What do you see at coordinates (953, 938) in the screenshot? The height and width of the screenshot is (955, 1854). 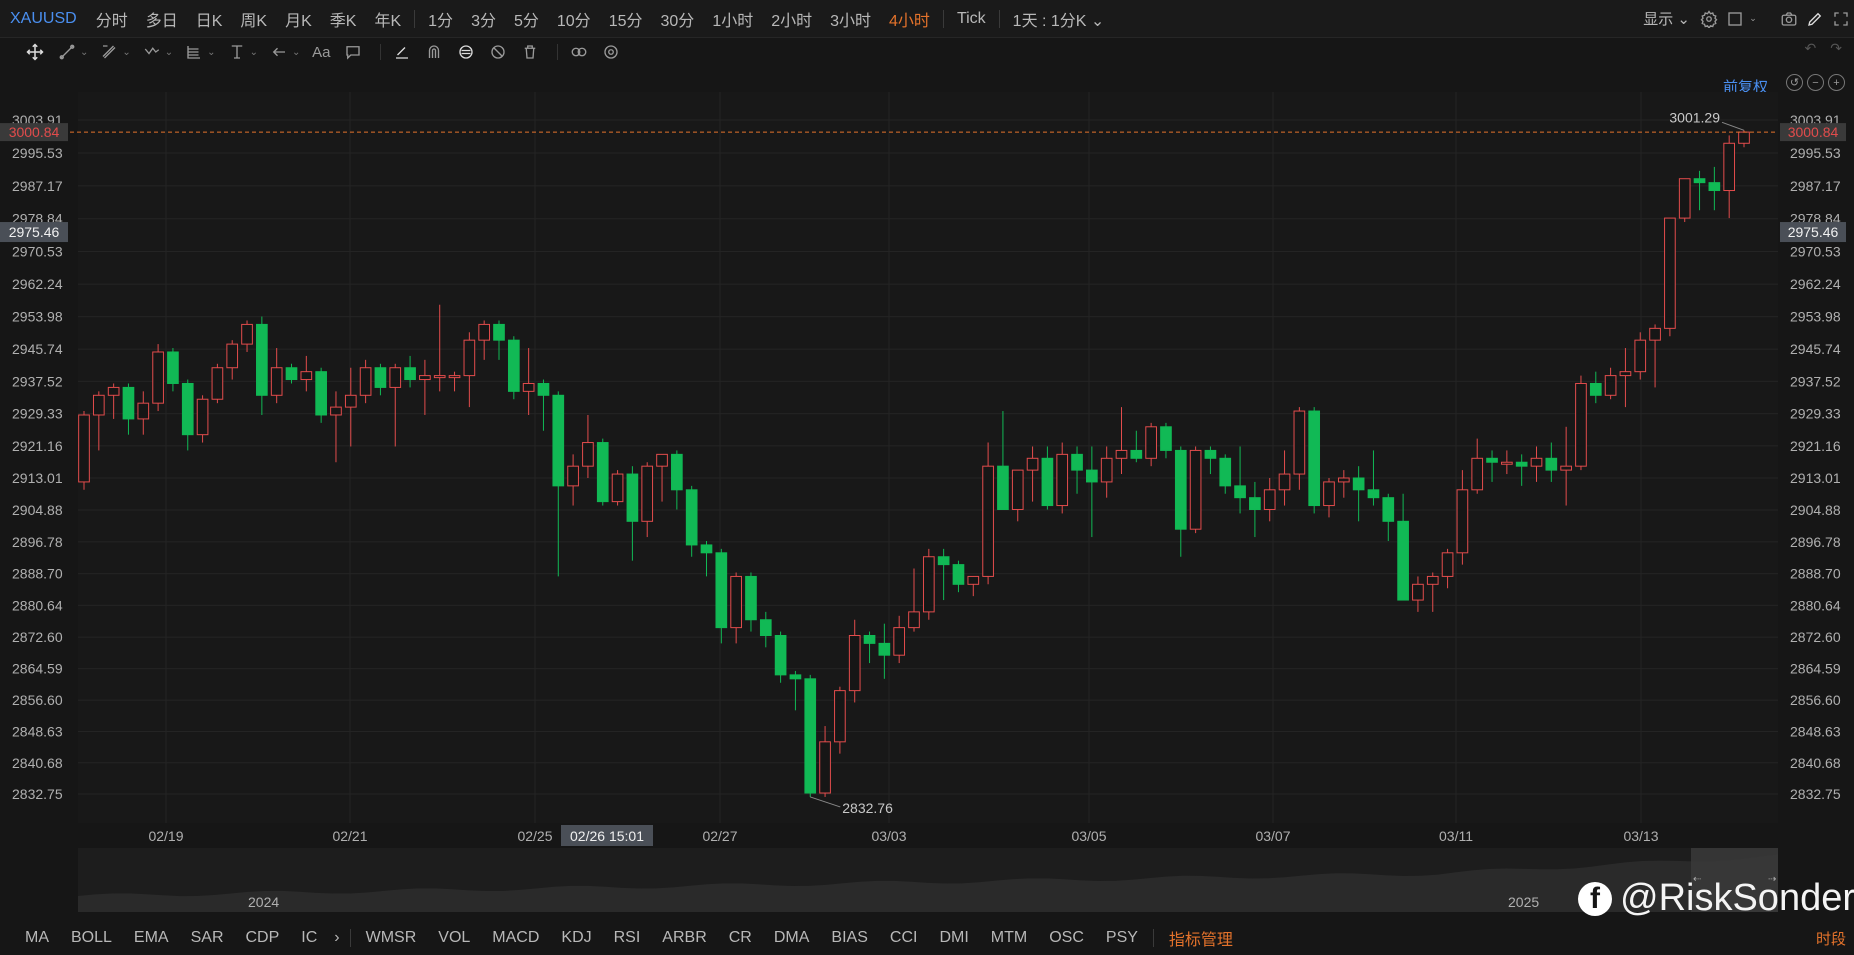 I see `indicator-dmi: DMI` at bounding box center [953, 938].